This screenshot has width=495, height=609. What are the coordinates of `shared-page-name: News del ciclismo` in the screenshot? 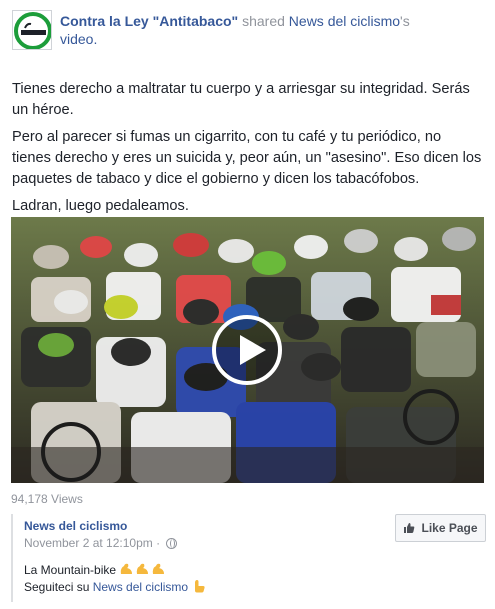 It's located at (75, 526).